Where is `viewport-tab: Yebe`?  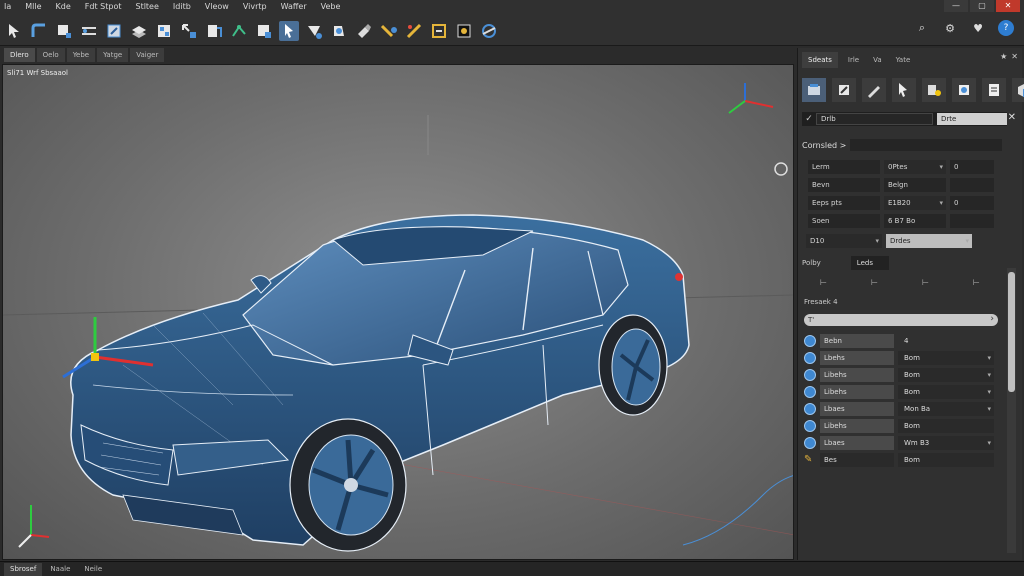 viewport-tab: Yebe is located at coordinates (81, 55).